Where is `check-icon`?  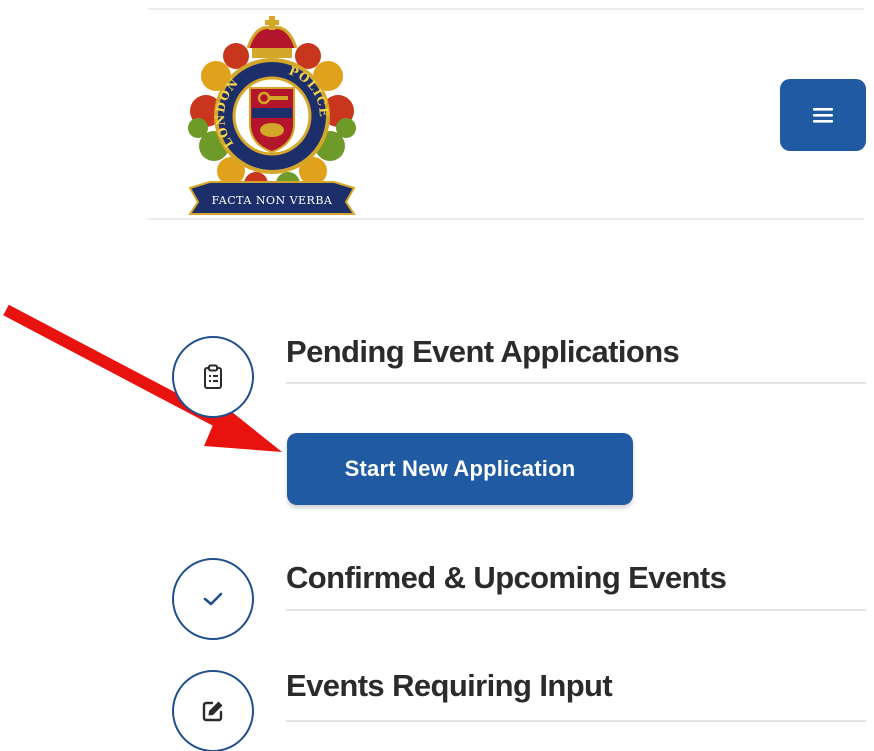 check-icon is located at coordinates (213, 599).